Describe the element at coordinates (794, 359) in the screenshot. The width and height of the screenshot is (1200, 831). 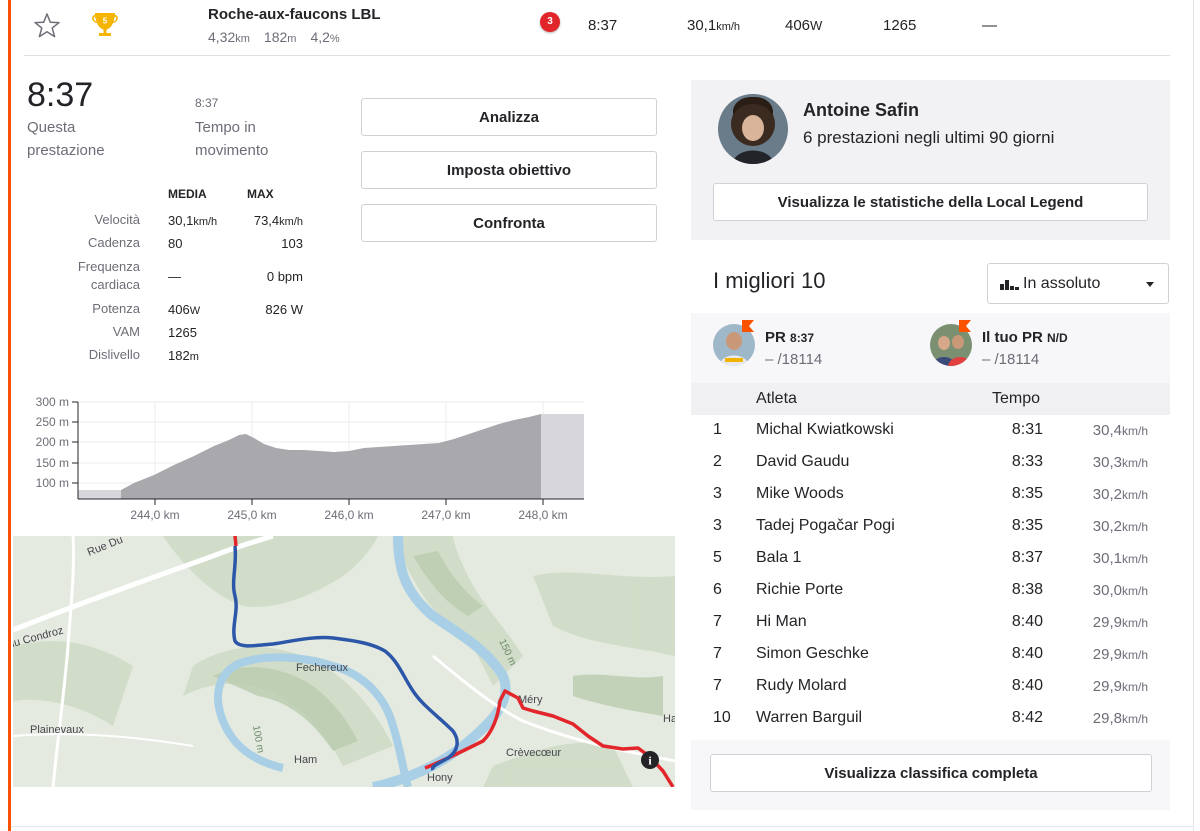
I see `pr-rank: – /18114` at that location.